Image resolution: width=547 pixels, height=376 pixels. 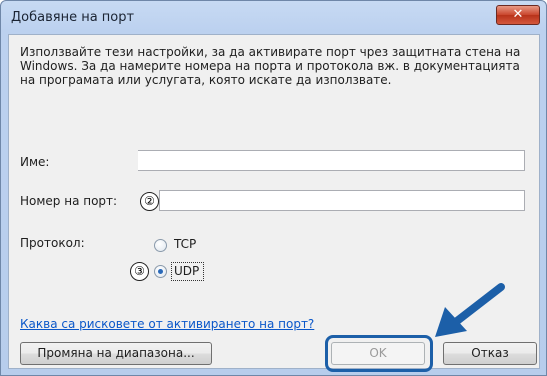 What do you see at coordinates (69, 201) in the screenshot?
I see `port-number-label: Номер на порт:` at bounding box center [69, 201].